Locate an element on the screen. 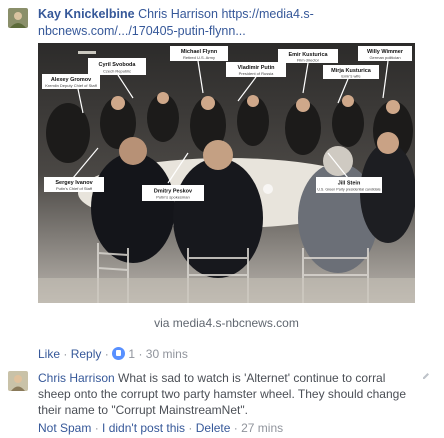 The image size is (444, 438). svg-text: Cyril Svoboda is located at coordinates (118, 65).